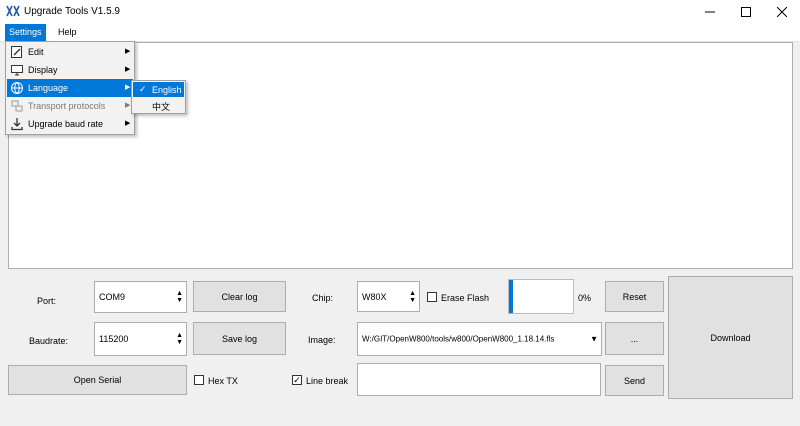  What do you see at coordinates (199, 380) in the screenshot?
I see `hex-tx-checkbox` at bounding box center [199, 380].